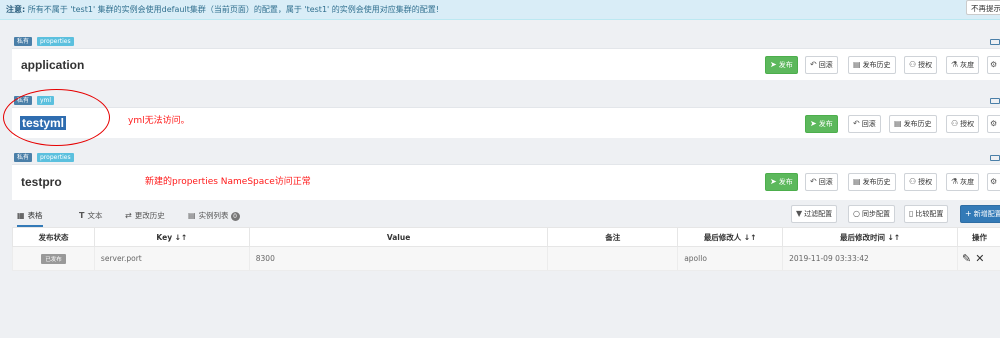  Describe the element at coordinates (856, 213) in the screenshot. I see `sync-icon: ○` at that location.